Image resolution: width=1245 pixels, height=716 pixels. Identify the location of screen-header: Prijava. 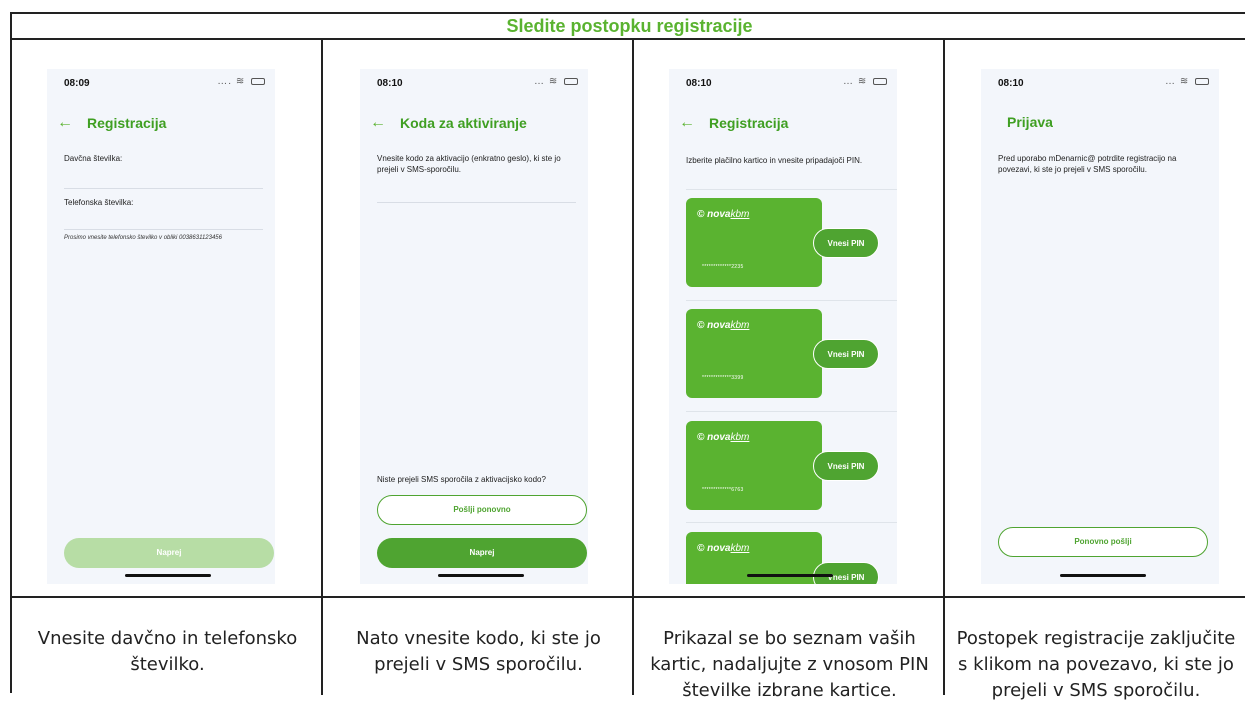
(1030, 122).